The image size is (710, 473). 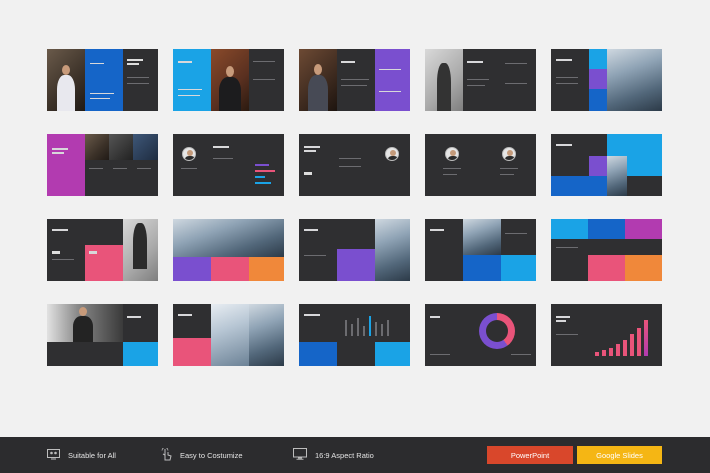 What do you see at coordinates (166, 454) in the screenshot?
I see `touch-hand-icon` at bounding box center [166, 454].